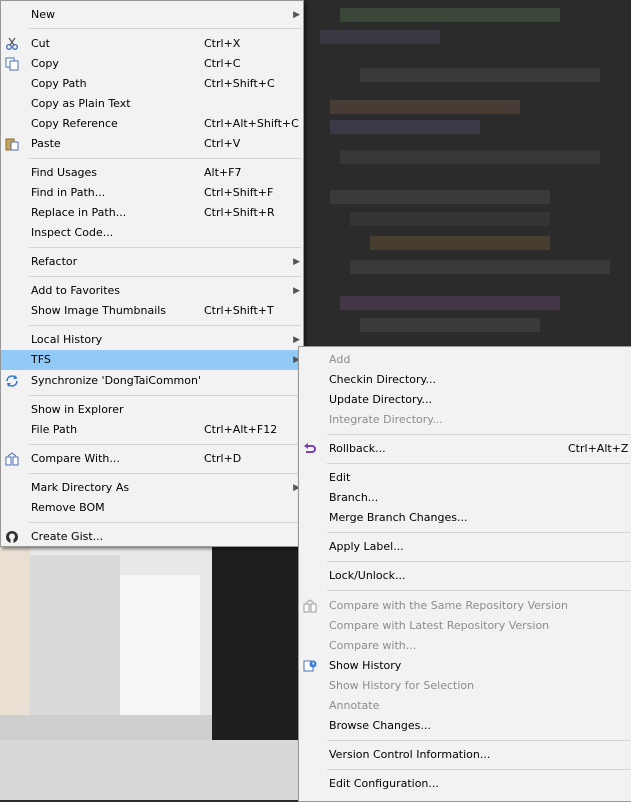  Describe the element at coordinates (67, 339) in the screenshot. I see `menu-item-label: Local History` at that location.